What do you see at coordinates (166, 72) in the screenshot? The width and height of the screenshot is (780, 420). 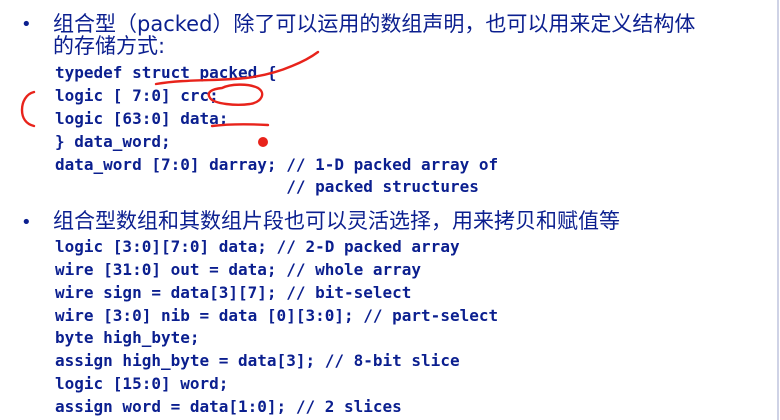 I see `code-line: typedef struct packed {` at bounding box center [166, 72].